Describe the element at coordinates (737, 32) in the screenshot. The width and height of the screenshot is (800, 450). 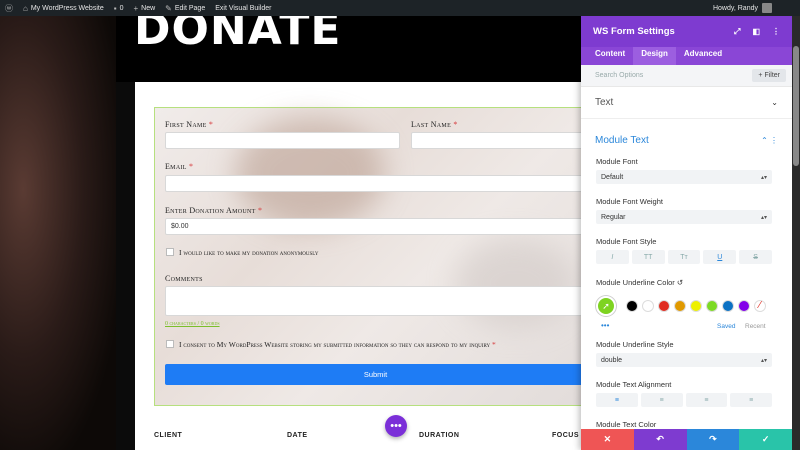
I see `expand-icon: ⤢` at that location.